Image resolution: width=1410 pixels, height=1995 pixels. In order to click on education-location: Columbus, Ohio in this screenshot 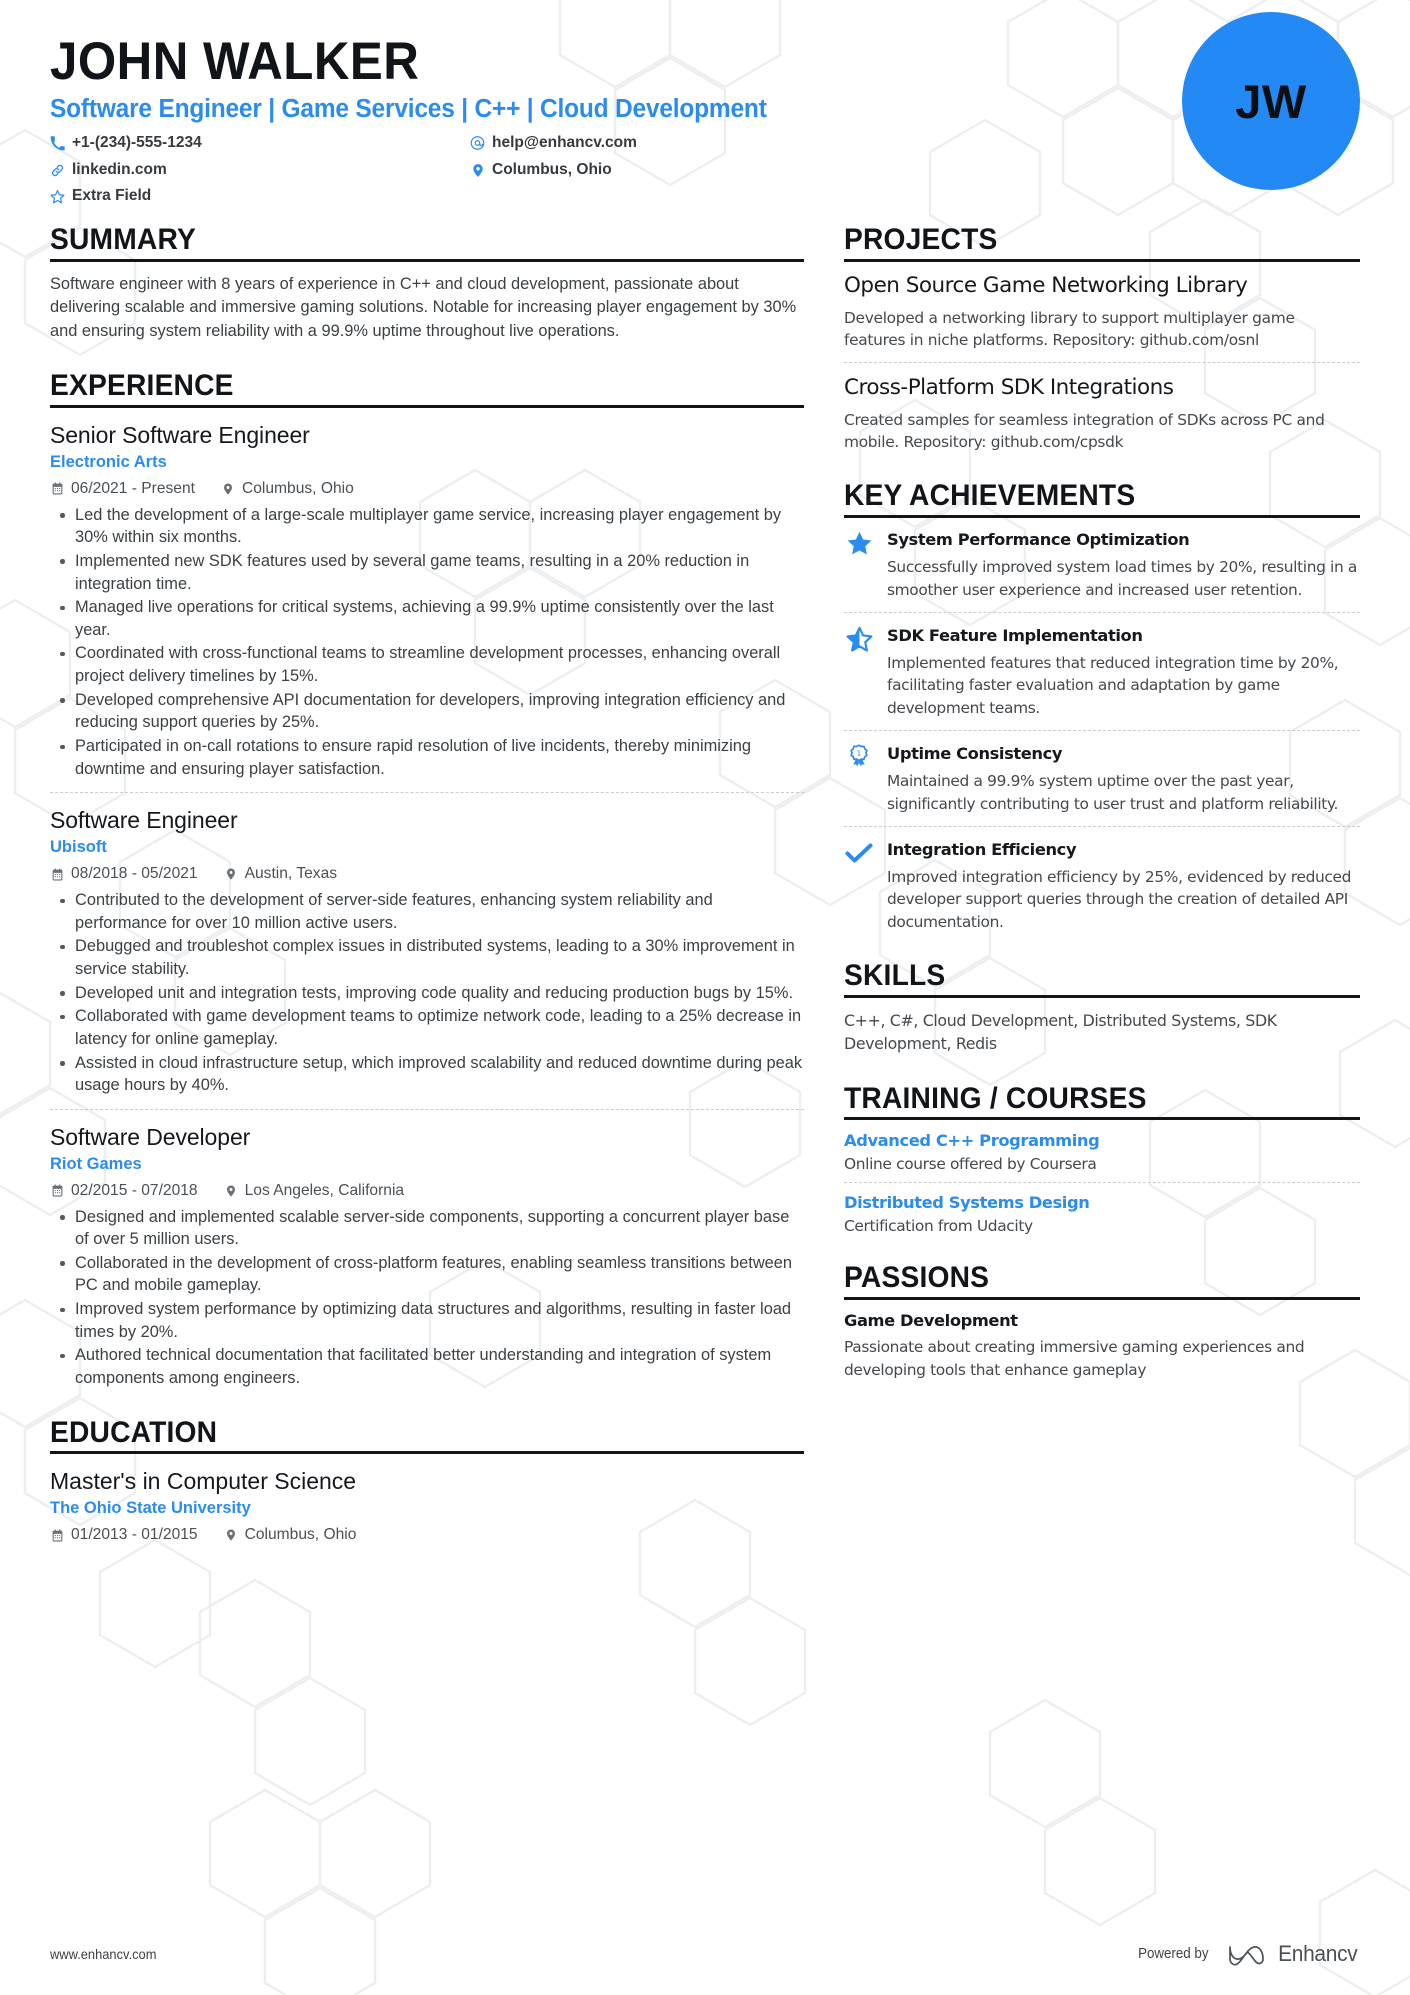, I will do `click(290, 1535)`.